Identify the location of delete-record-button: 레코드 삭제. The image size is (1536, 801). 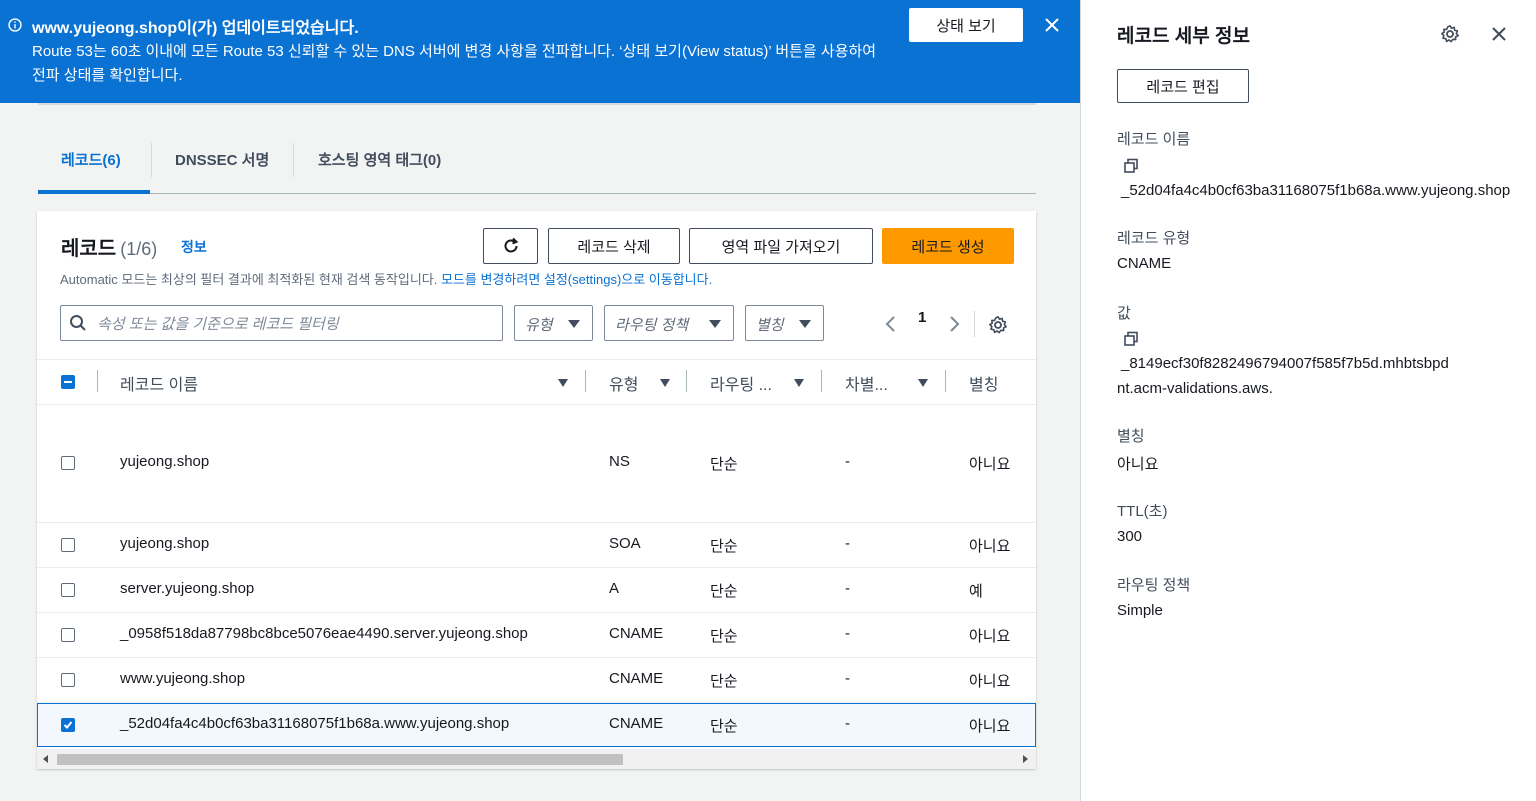
(614, 246).